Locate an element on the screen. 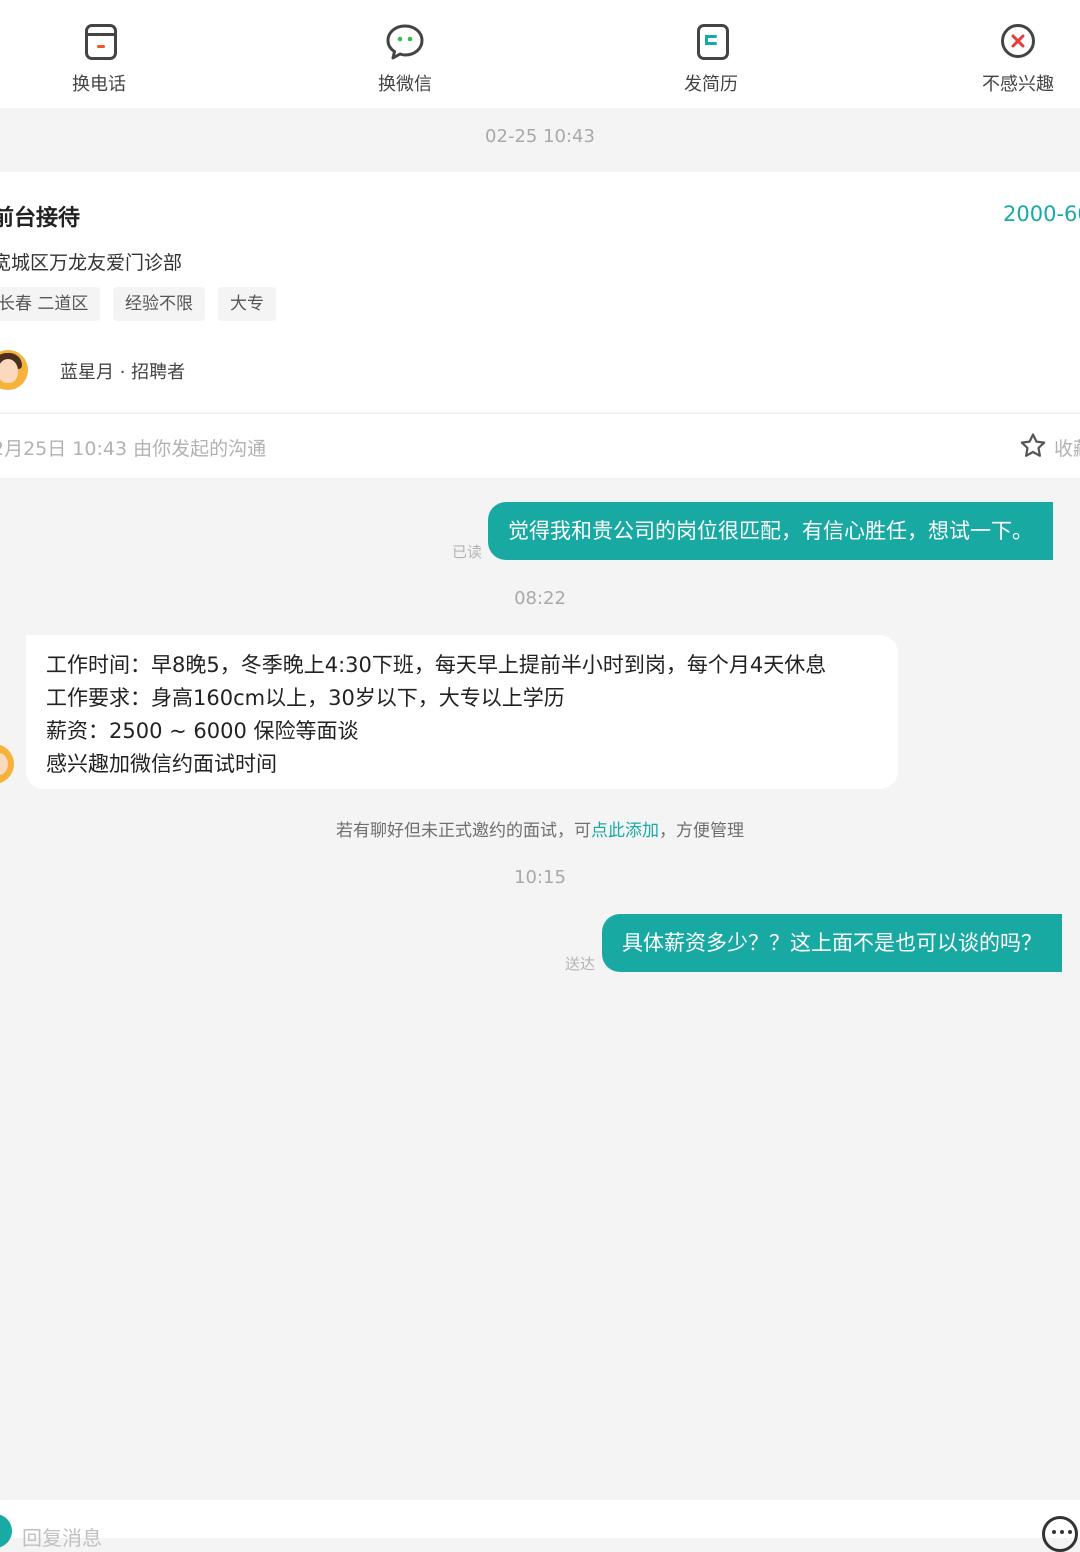 The image size is (1080, 1552). hint-text-after: ，方便管理 is located at coordinates (701, 831).